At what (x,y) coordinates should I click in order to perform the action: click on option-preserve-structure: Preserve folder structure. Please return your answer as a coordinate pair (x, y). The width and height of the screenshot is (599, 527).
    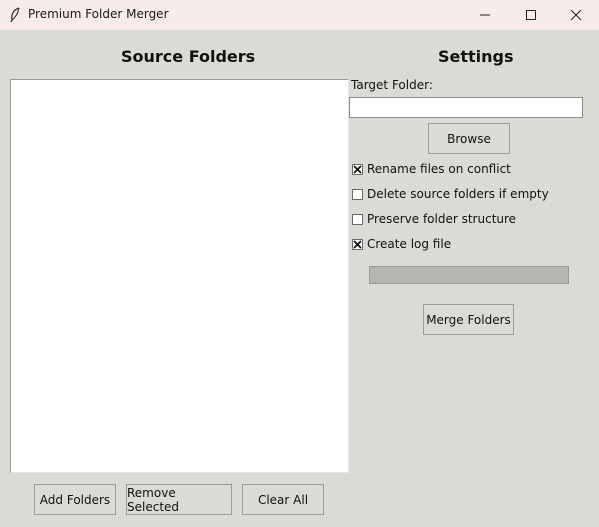
    Looking at the image, I should click on (434, 219).